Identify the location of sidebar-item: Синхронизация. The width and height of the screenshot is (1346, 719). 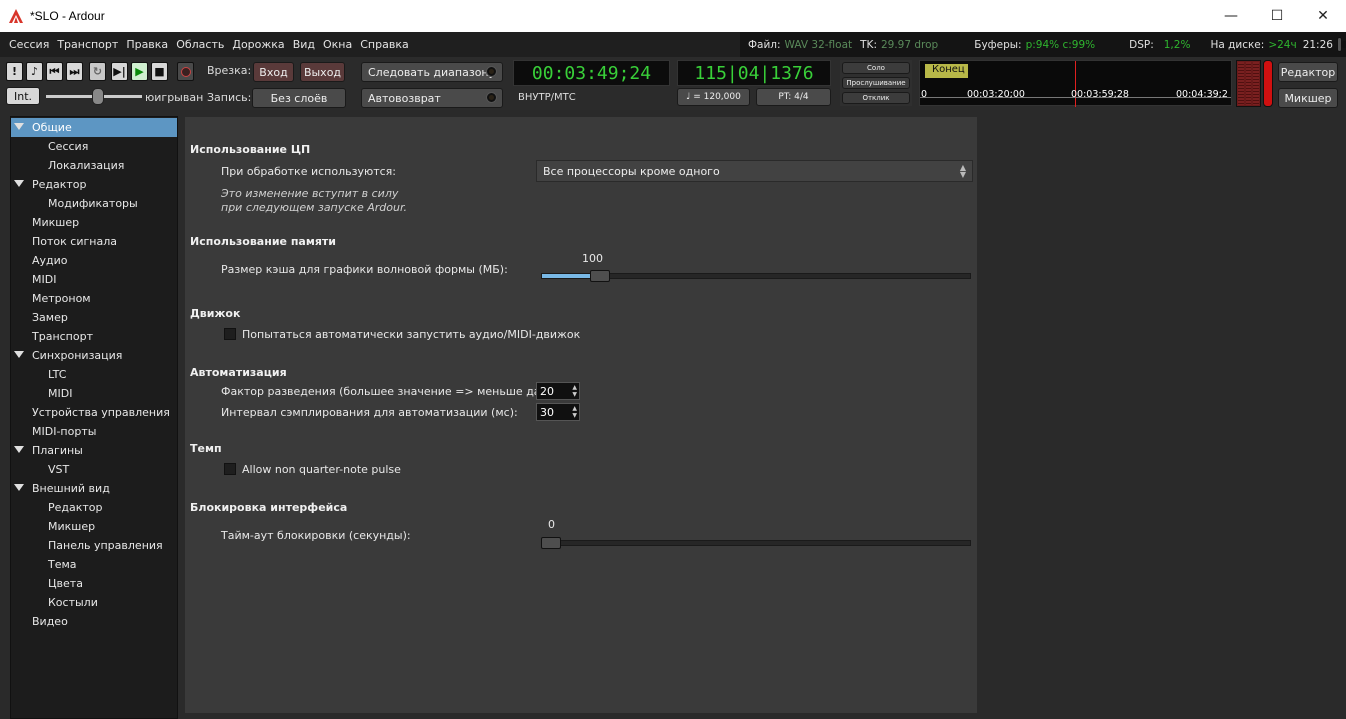
(94, 355).